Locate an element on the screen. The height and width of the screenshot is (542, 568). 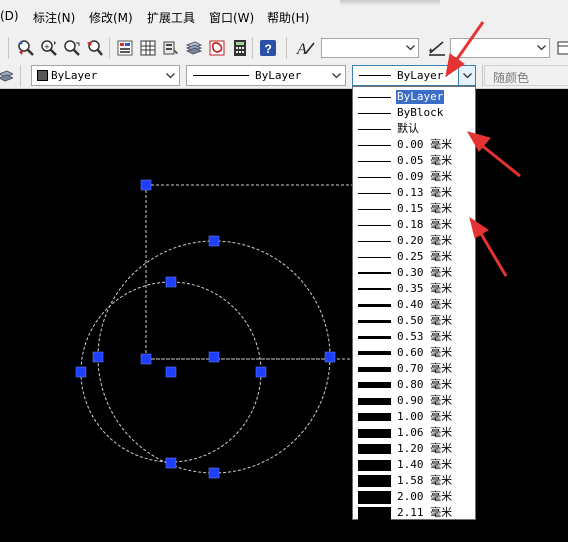
menu-help: 帮助(H) is located at coordinates (288, 17).